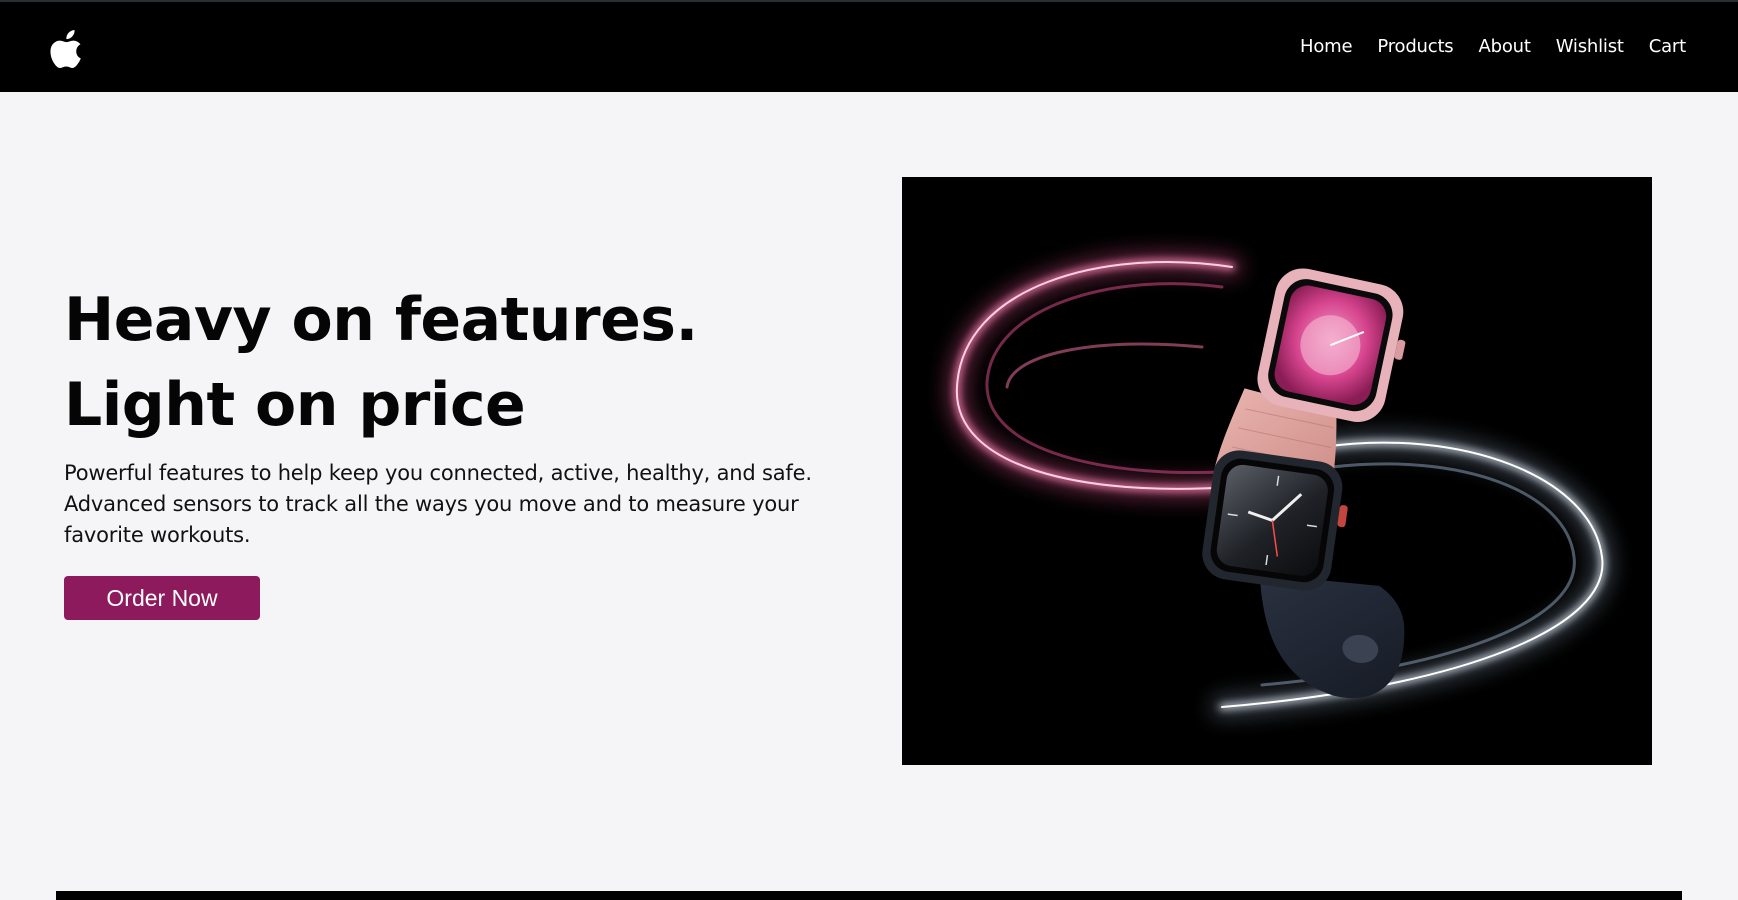 Image resolution: width=1738 pixels, height=900 pixels. Describe the element at coordinates (68, 49) in the screenshot. I see `apple-logo-icon` at that location.